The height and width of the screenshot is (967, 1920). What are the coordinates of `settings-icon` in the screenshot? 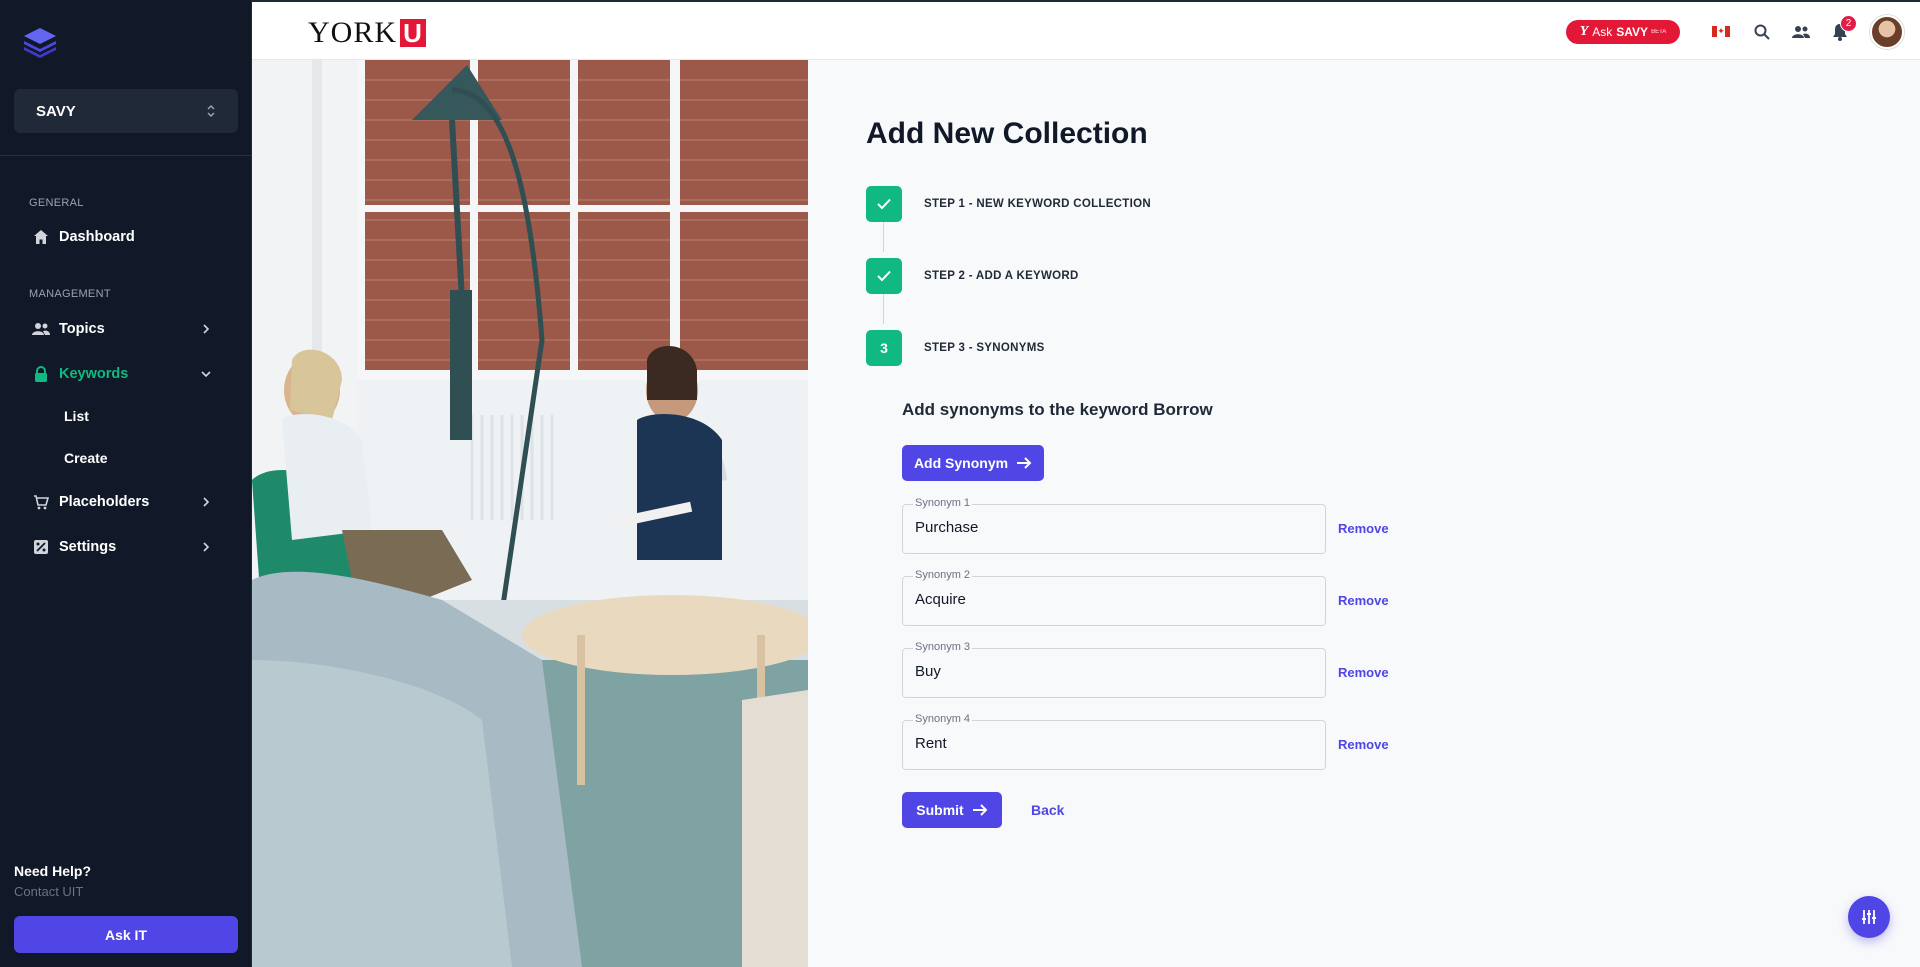 It's located at (41, 547).